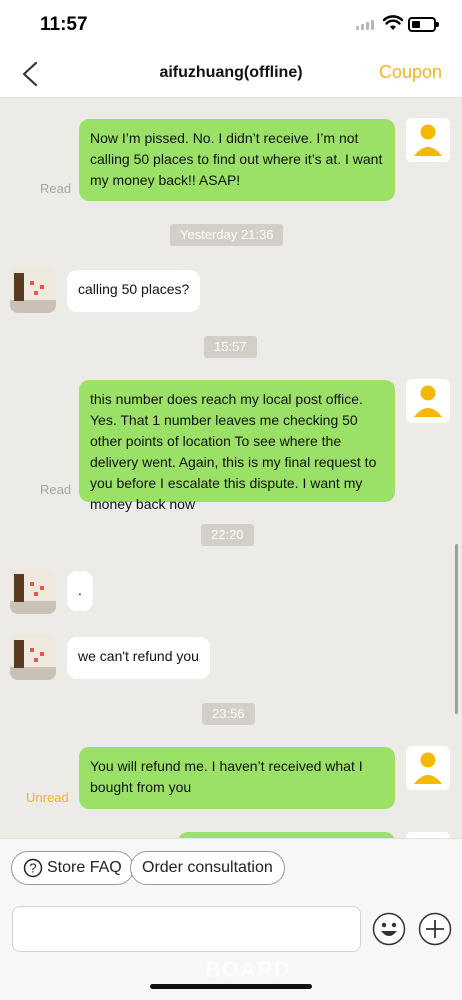  I want to click on order-consultation-label: Order consultation, so click(207, 867).